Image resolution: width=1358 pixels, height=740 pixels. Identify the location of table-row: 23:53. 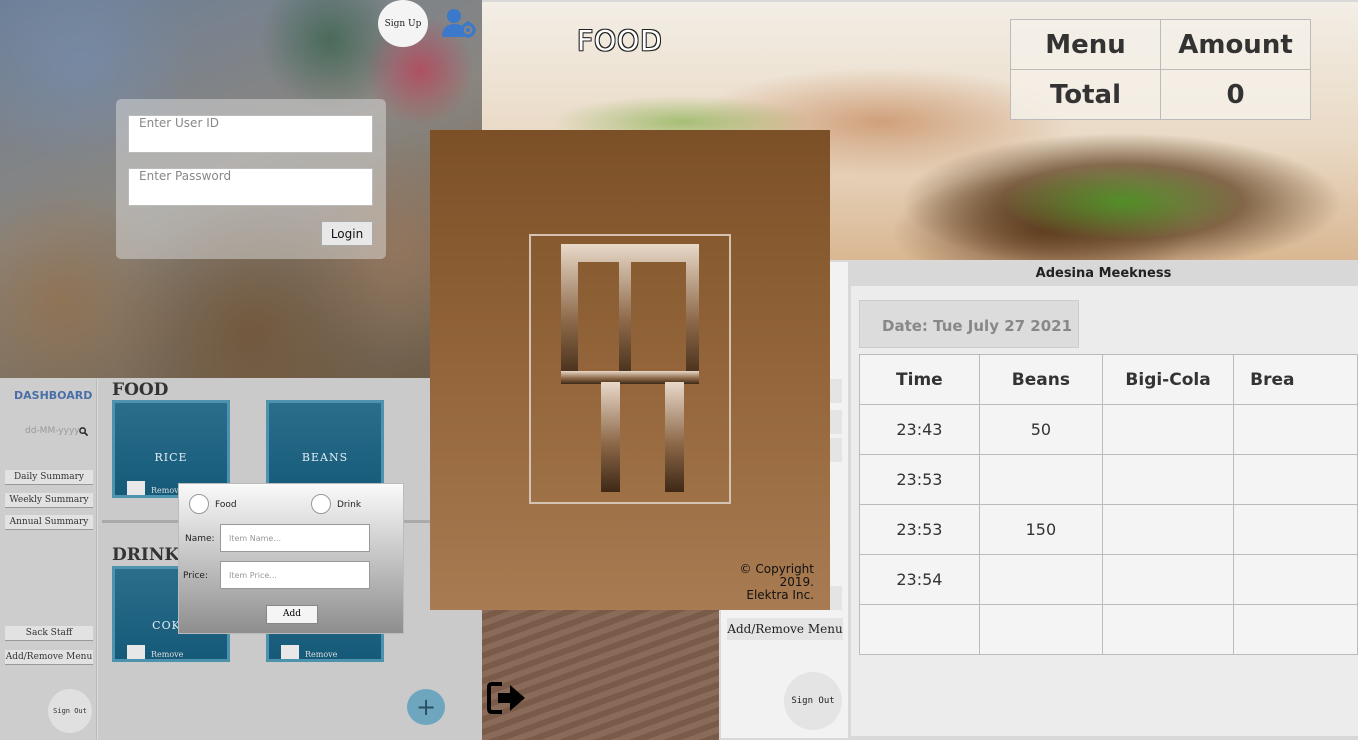
(1108, 479).